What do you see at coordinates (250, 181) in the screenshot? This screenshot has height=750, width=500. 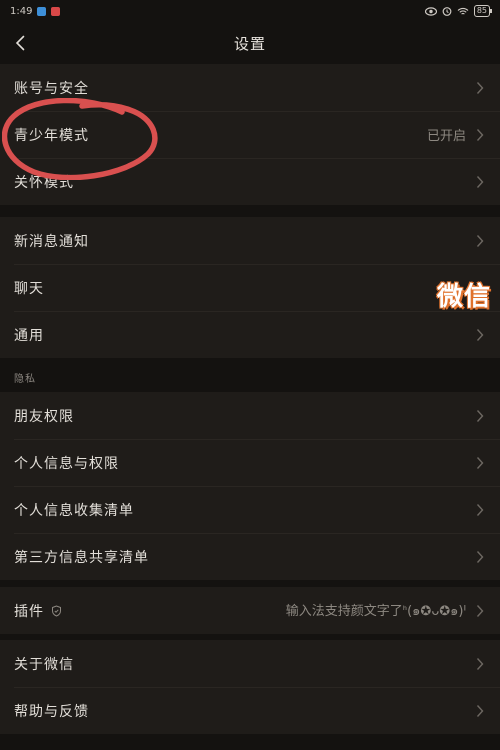 I see `settings-item-care-mode: 关怀模式` at bounding box center [250, 181].